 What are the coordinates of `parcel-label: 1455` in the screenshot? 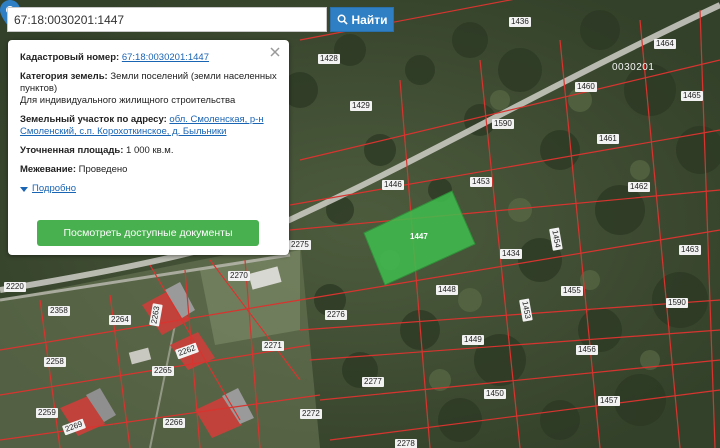 It's located at (572, 291).